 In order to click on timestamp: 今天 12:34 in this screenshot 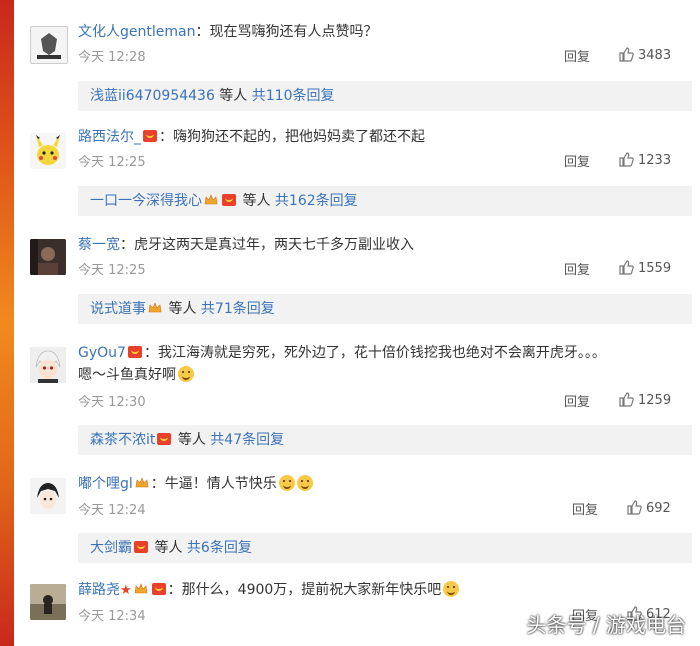, I will do `click(112, 616)`.